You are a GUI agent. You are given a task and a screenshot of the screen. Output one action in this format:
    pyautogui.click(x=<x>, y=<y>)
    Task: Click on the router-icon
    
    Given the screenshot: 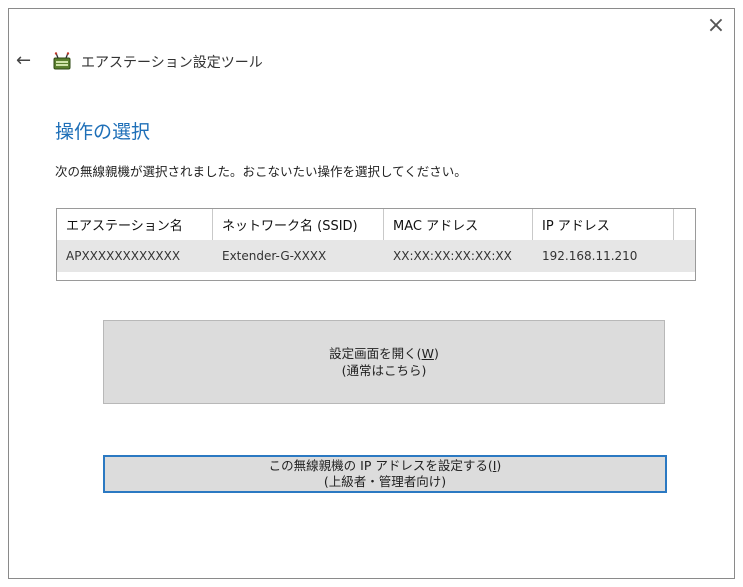 What is the action you would take?
    pyautogui.click(x=62, y=61)
    